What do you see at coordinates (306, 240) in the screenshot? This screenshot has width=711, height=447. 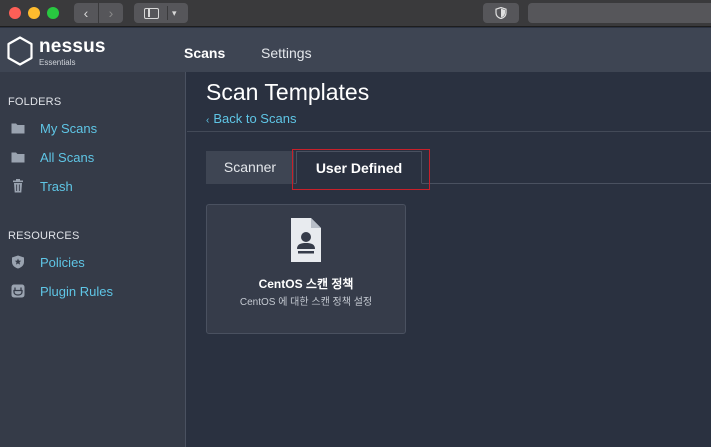 I see `user-document-icon` at bounding box center [306, 240].